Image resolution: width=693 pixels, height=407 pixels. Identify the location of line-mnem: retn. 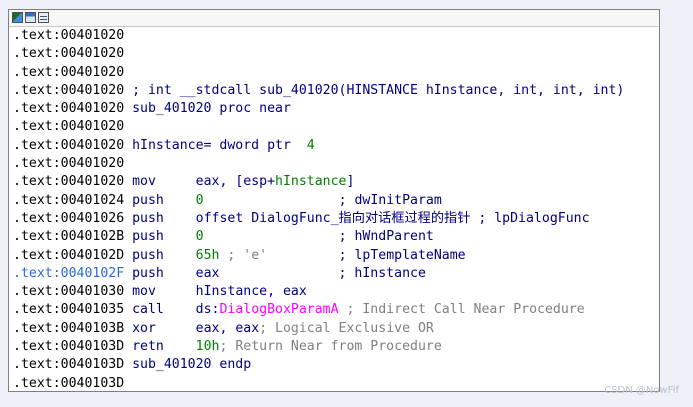
(164, 347).